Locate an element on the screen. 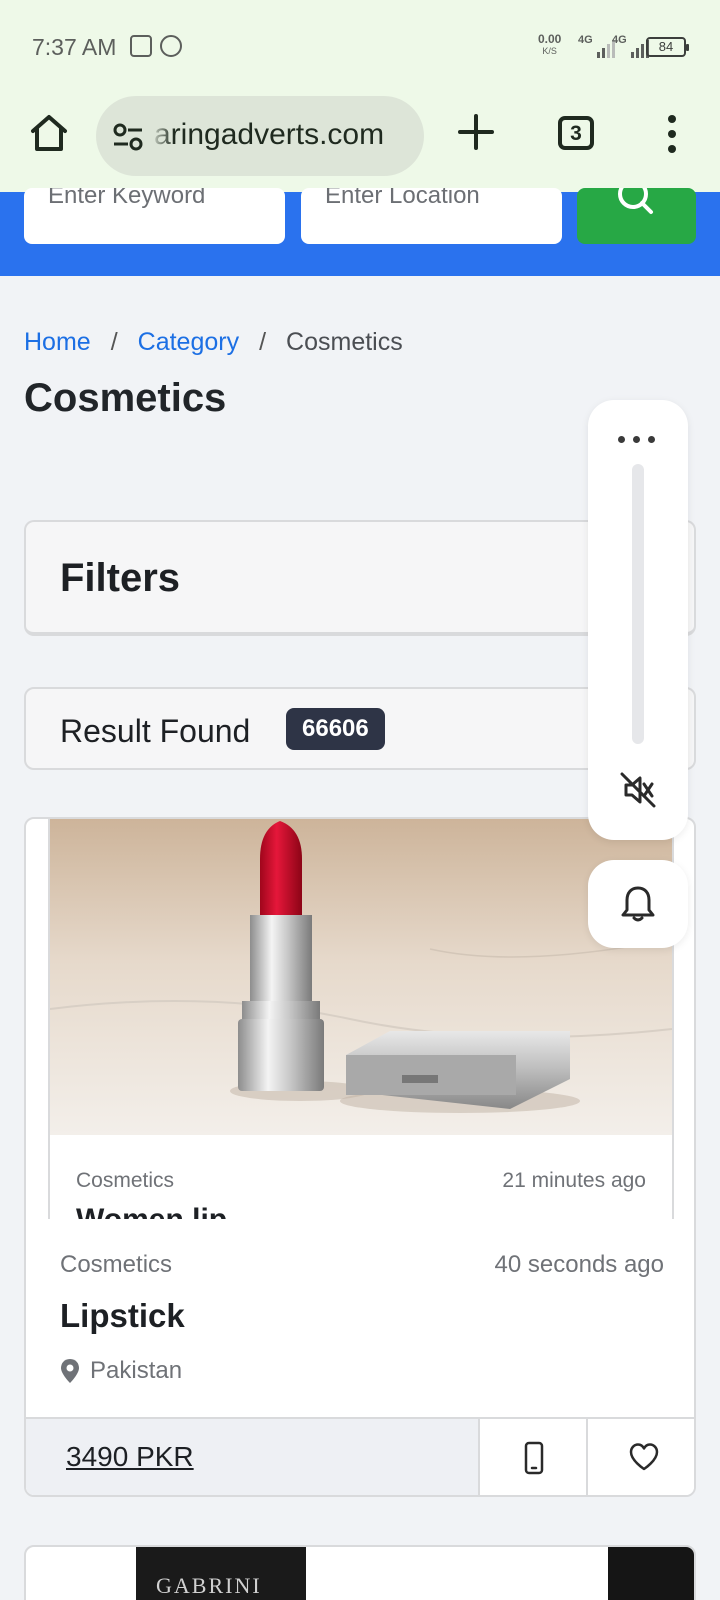 The width and height of the screenshot is (720, 1600). breadcrumb-home: Home is located at coordinates (57, 342).